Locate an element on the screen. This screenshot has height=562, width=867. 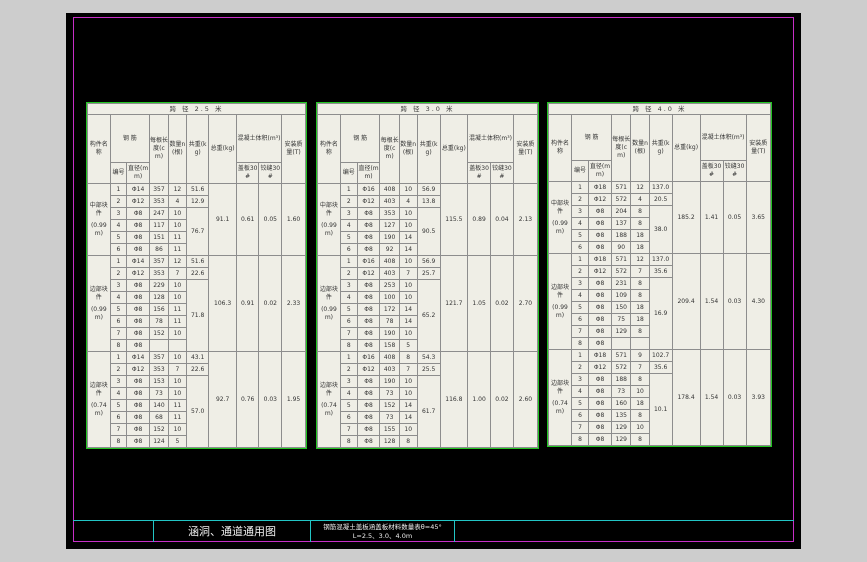
header-install-mass: 安装质量(T) is located at coordinates (293, 149).